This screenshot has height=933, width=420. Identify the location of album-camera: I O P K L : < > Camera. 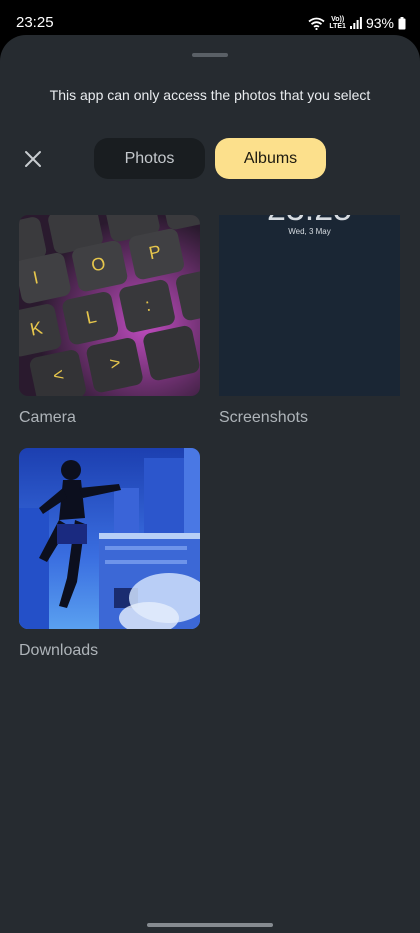
(109, 321).